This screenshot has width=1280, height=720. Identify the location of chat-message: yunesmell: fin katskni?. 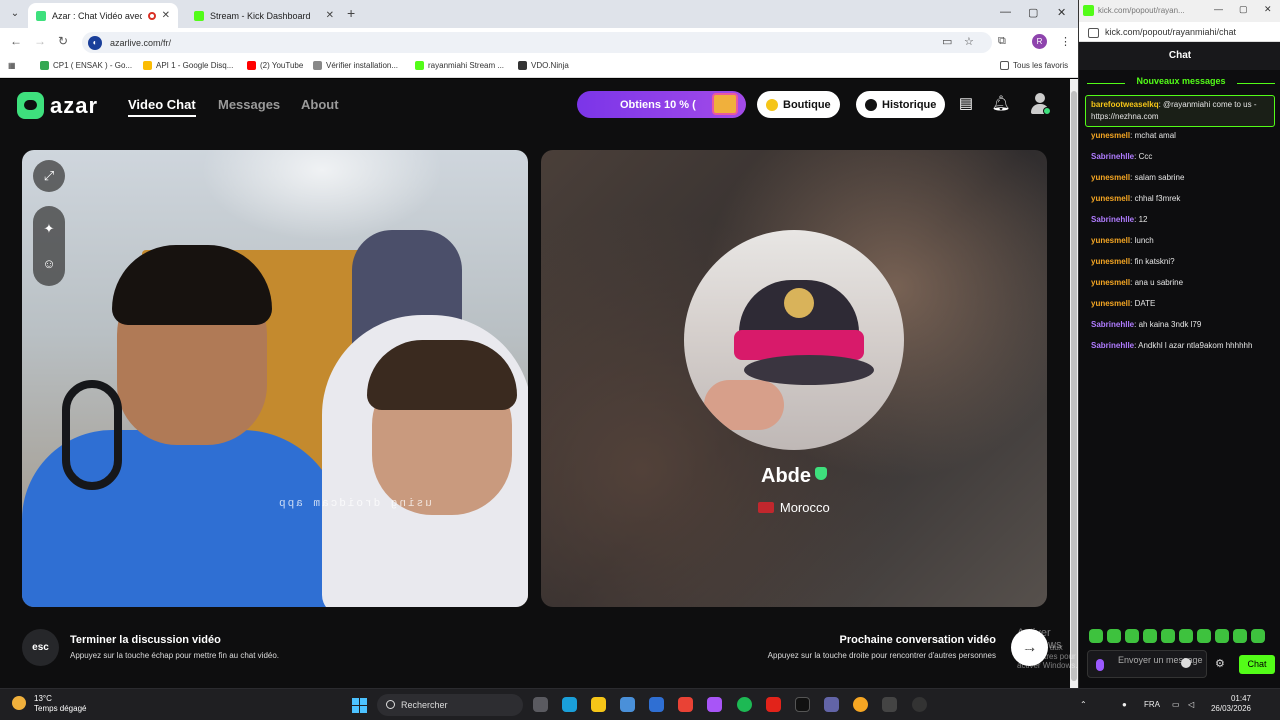
(1182, 262).